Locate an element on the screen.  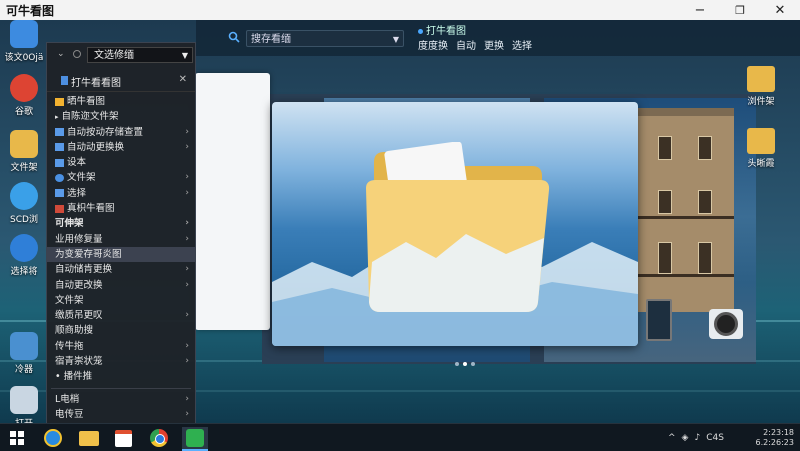
menu-item: 文件架 › is located at coordinates (121, 177).